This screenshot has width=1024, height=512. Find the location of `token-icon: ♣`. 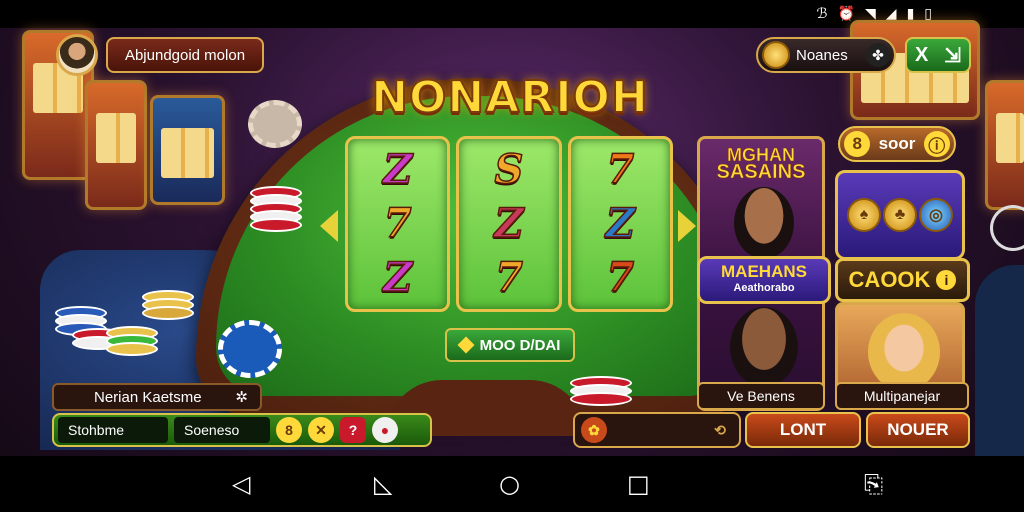

token-icon: ♣ is located at coordinates (900, 215).